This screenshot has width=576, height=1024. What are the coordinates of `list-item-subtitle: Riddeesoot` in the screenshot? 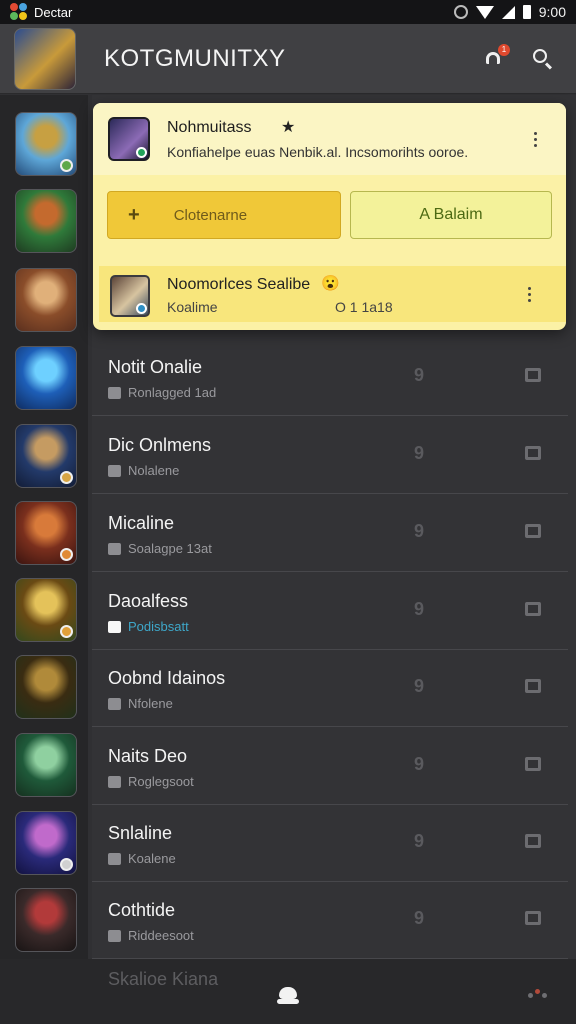 It's located at (151, 935).